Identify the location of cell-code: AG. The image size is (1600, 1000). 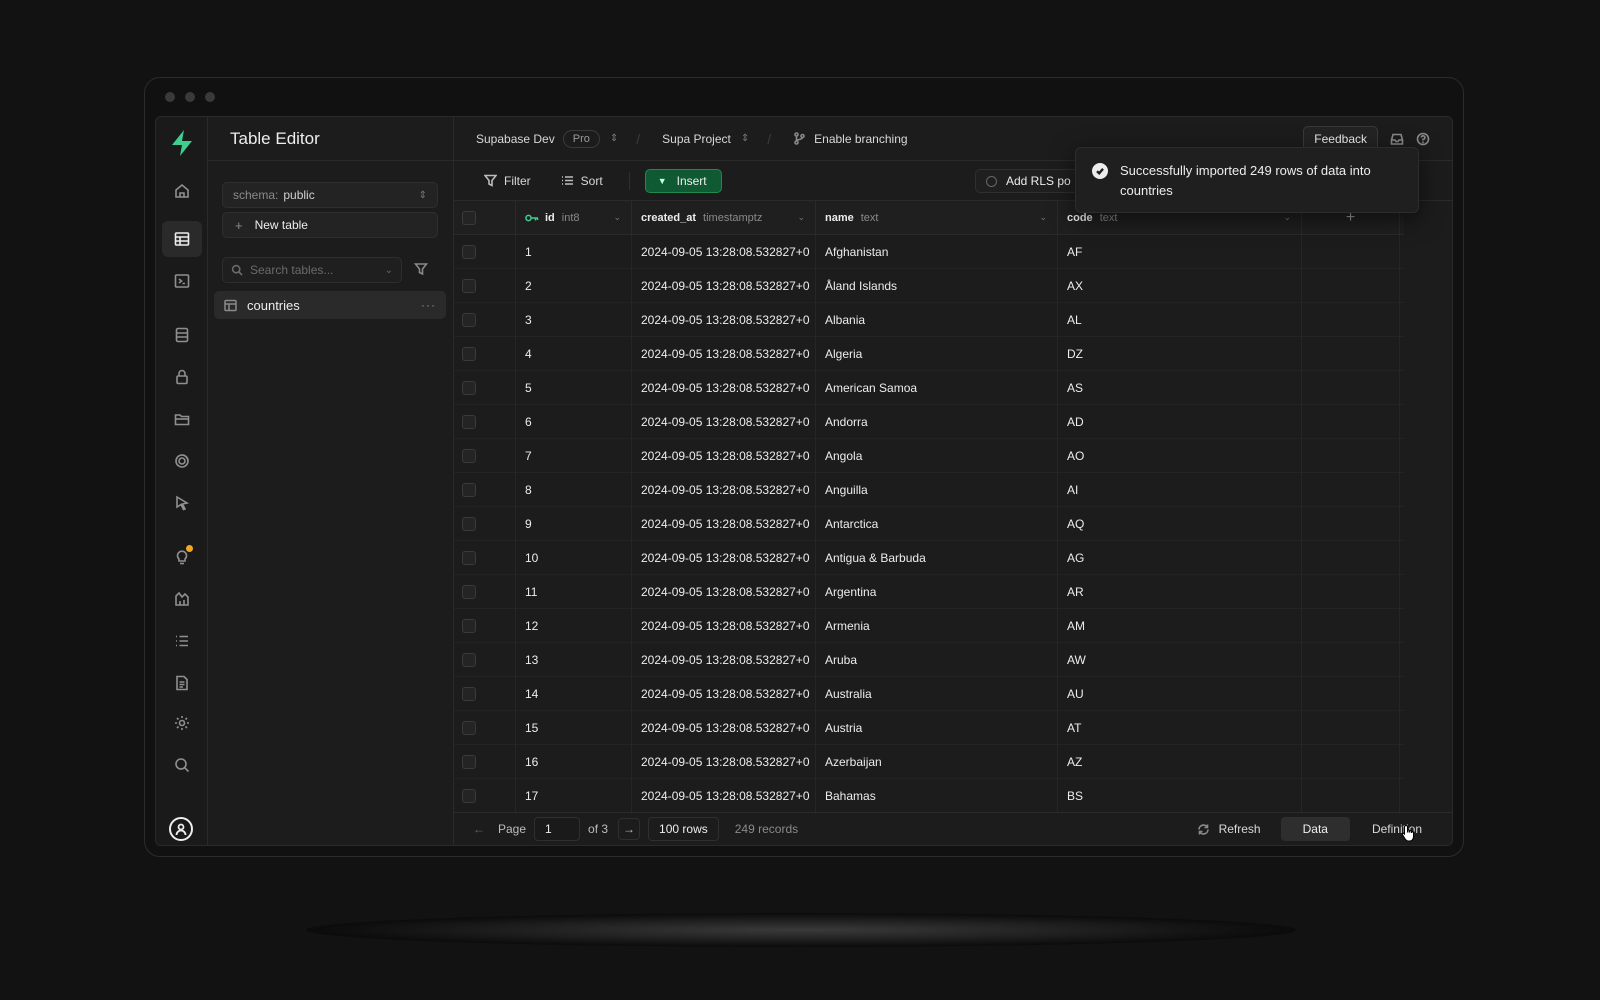
(1180, 557).